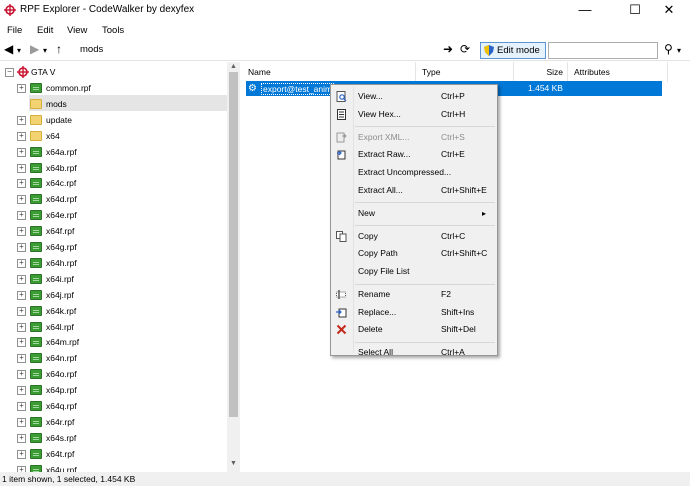  Describe the element at coordinates (448, 49) in the screenshot. I see `go-icon: ➜` at that location.